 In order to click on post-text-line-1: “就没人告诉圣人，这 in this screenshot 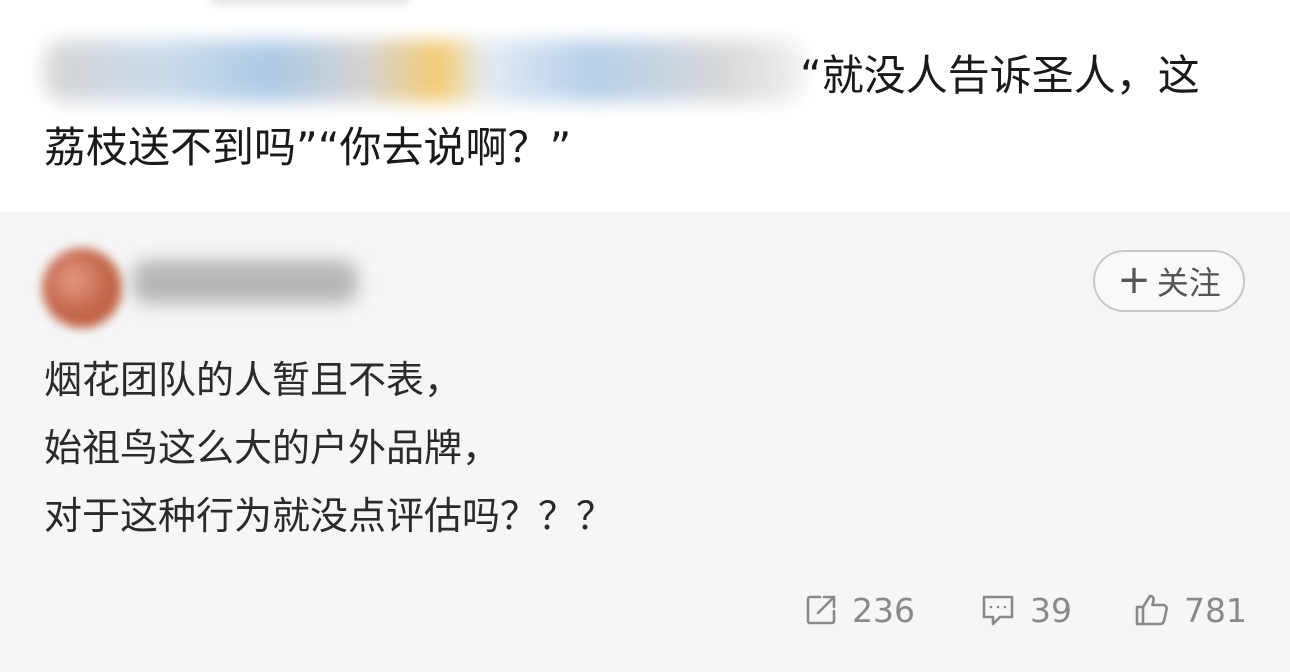, I will do `click(1000, 75)`.